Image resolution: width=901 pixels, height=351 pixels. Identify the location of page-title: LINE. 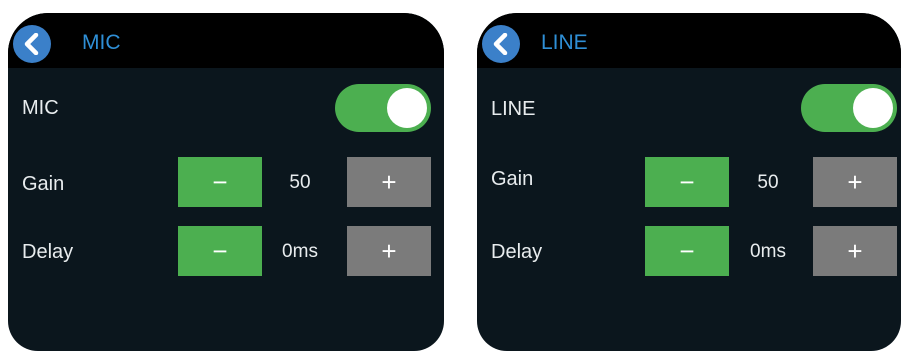
(564, 42).